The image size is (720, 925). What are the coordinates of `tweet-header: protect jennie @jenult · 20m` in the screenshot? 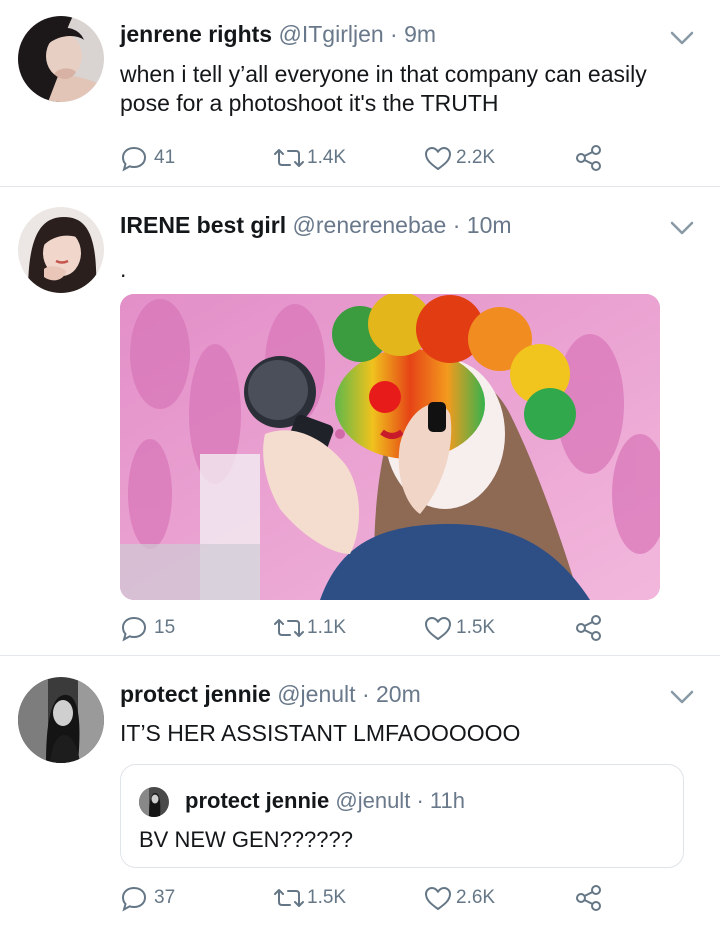 It's located at (270, 694).